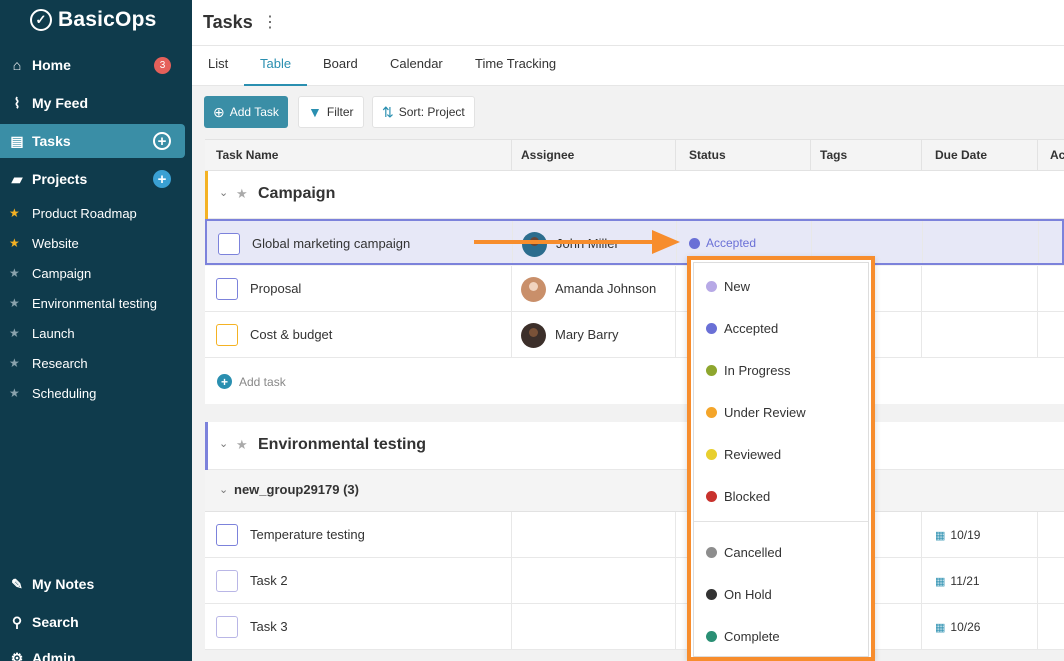 The height and width of the screenshot is (661, 1064). What do you see at coordinates (722, 243) in the screenshot?
I see `status-badge: Accepted` at bounding box center [722, 243].